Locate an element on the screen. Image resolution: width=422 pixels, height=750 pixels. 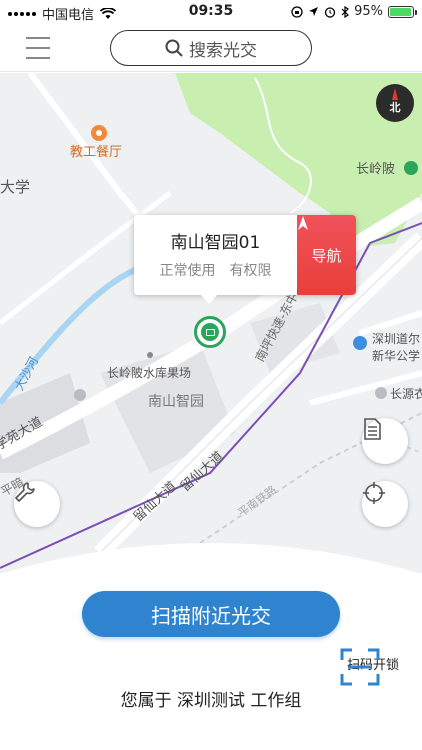
site-popup: 南山智园01 正常使用 有权限 导航 is located at coordinates (245, 259).